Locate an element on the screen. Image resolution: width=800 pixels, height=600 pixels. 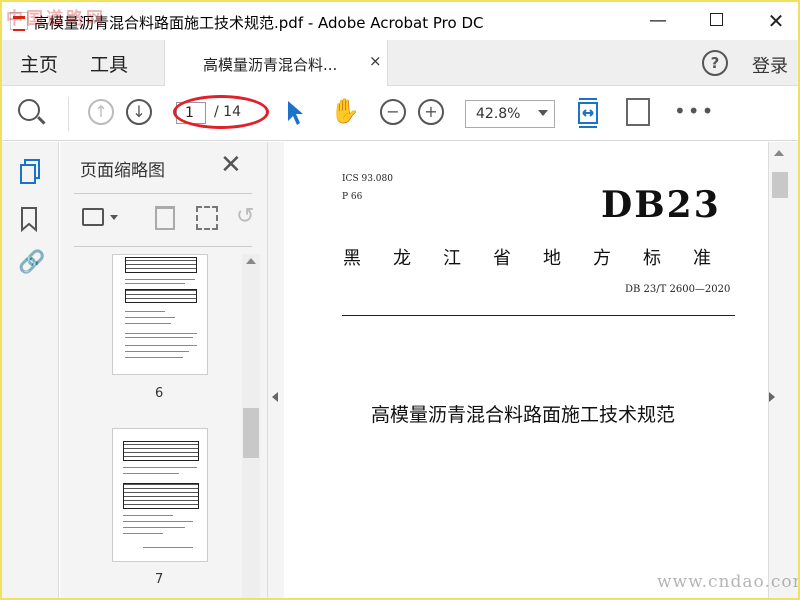
thumbnail-page-number: 7 is located at coordinates (159, 579).